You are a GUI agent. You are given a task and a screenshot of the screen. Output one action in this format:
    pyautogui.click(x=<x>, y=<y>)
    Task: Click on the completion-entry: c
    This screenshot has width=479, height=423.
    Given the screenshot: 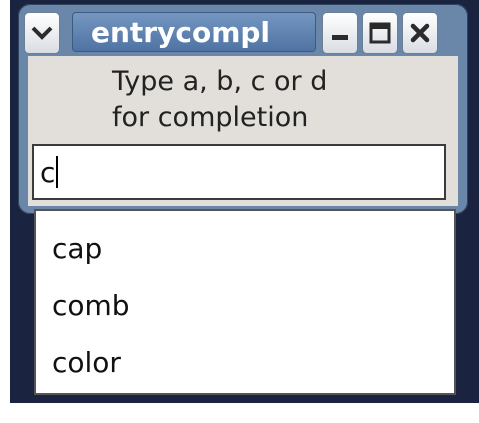 What is the action you would take?
    pyautogui.click(x=239, y=172)
    